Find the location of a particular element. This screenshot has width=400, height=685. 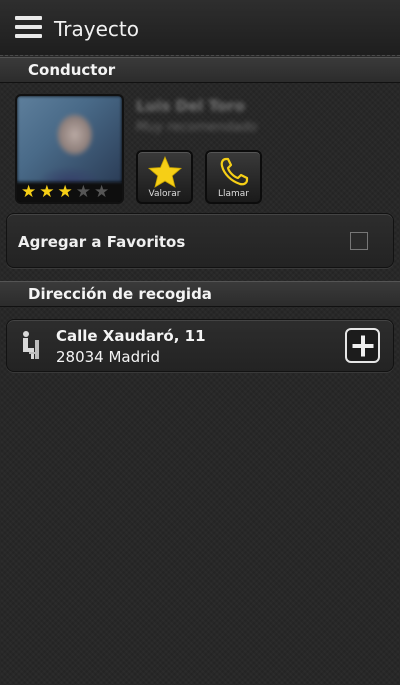

driver-name: Luis Del Toro is located at coordinates (190, 106).